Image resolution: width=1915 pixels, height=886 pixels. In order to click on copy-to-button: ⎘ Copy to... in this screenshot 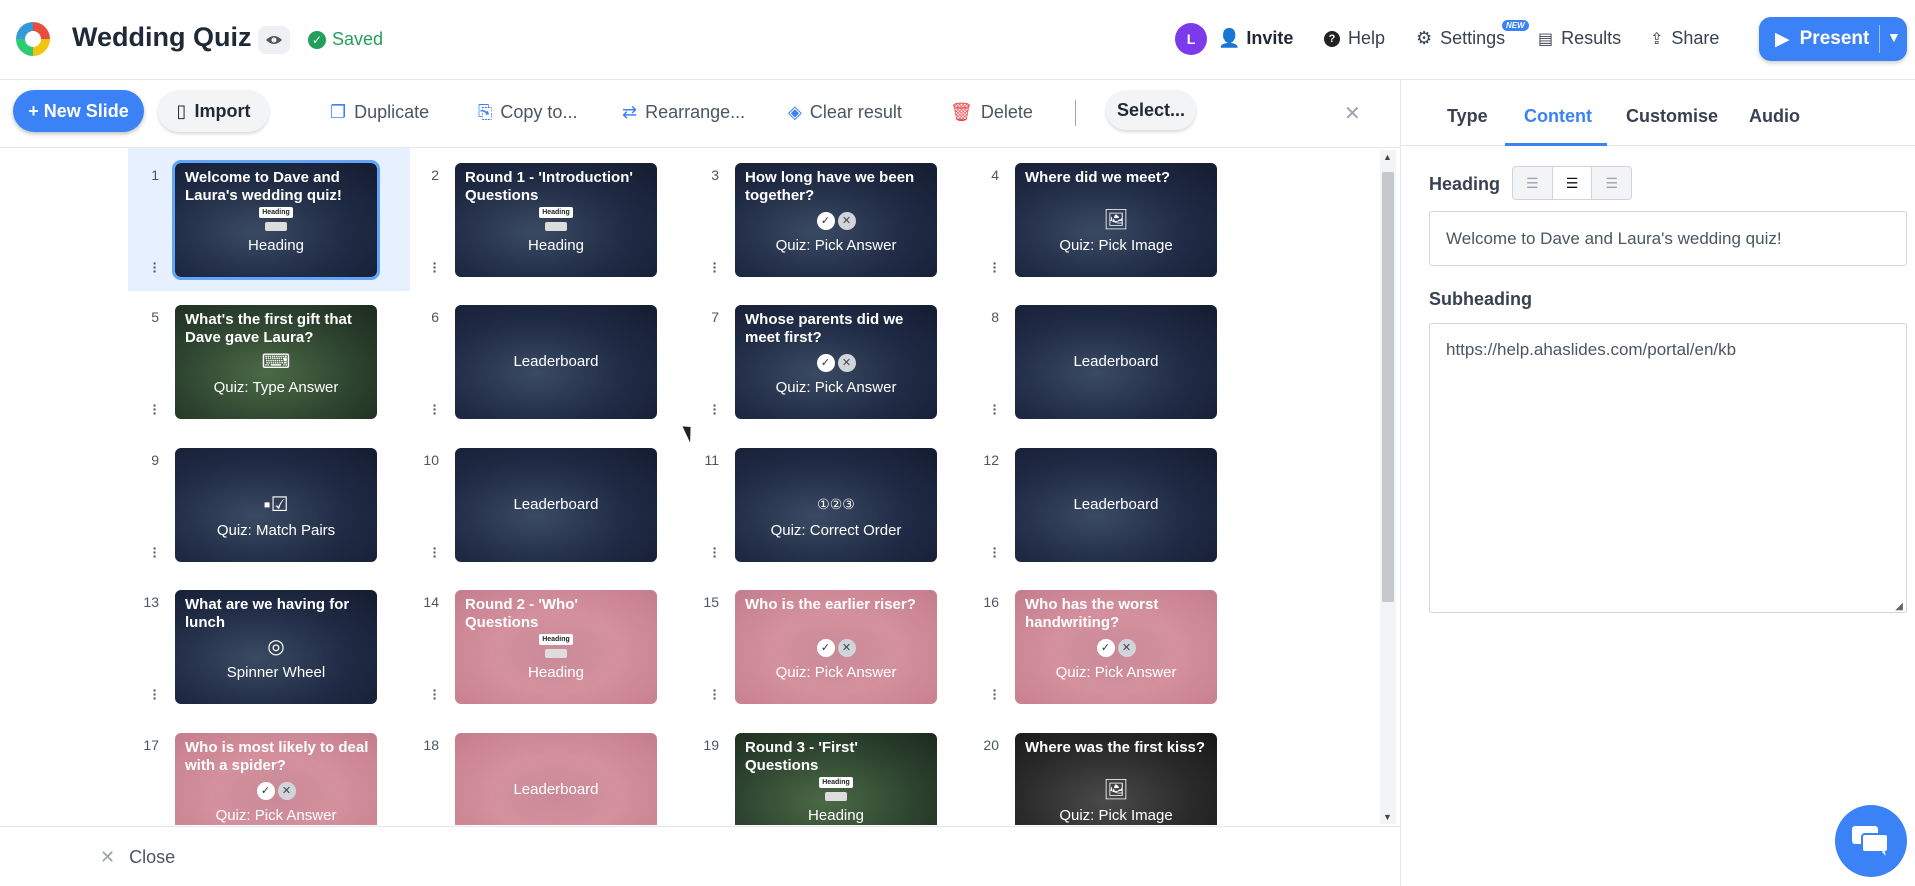, I will do `click(527, 112)`.